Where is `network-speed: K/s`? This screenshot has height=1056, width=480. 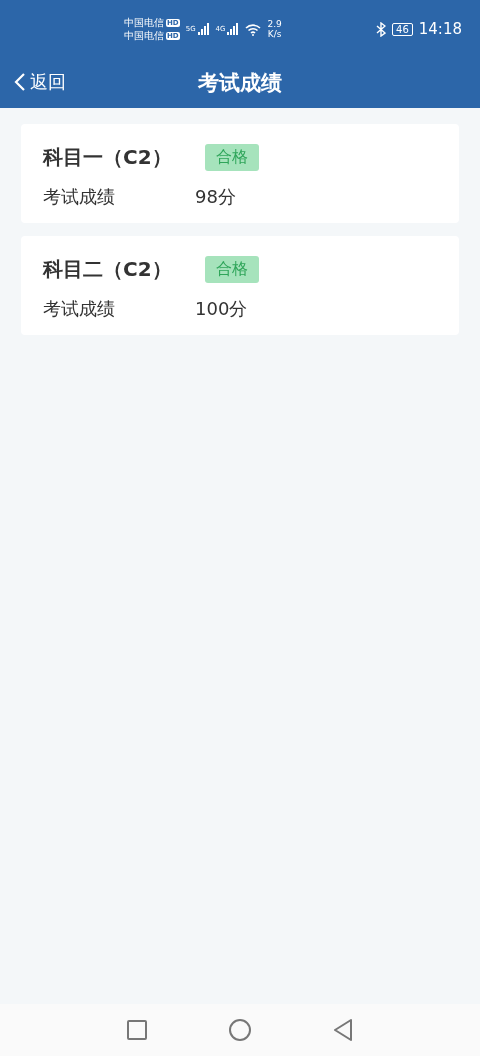
network-speed: K/s is located at coordinates (274, 34).